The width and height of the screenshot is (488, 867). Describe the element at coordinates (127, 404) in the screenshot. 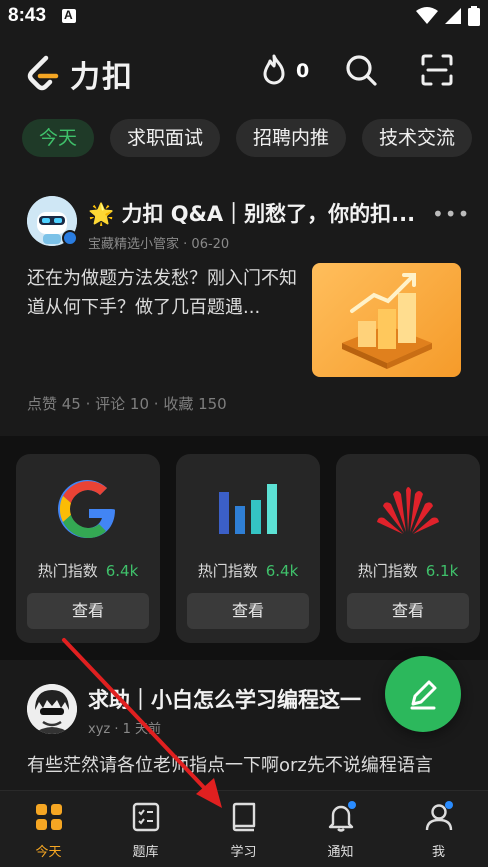

I see `post-stats: 点赞 45 · 评论 10 · 收藏 150` at that location.